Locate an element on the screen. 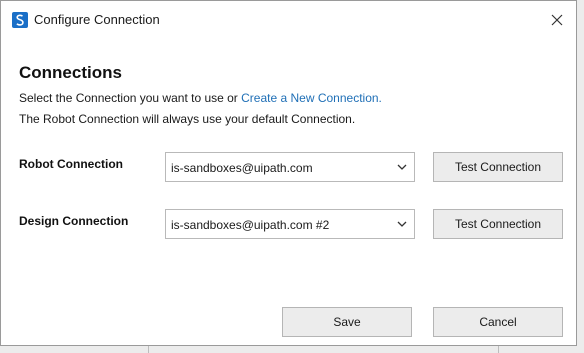  robot-connection-select: is-sandboxes@uipath.com is located at coordinates (290, 167).